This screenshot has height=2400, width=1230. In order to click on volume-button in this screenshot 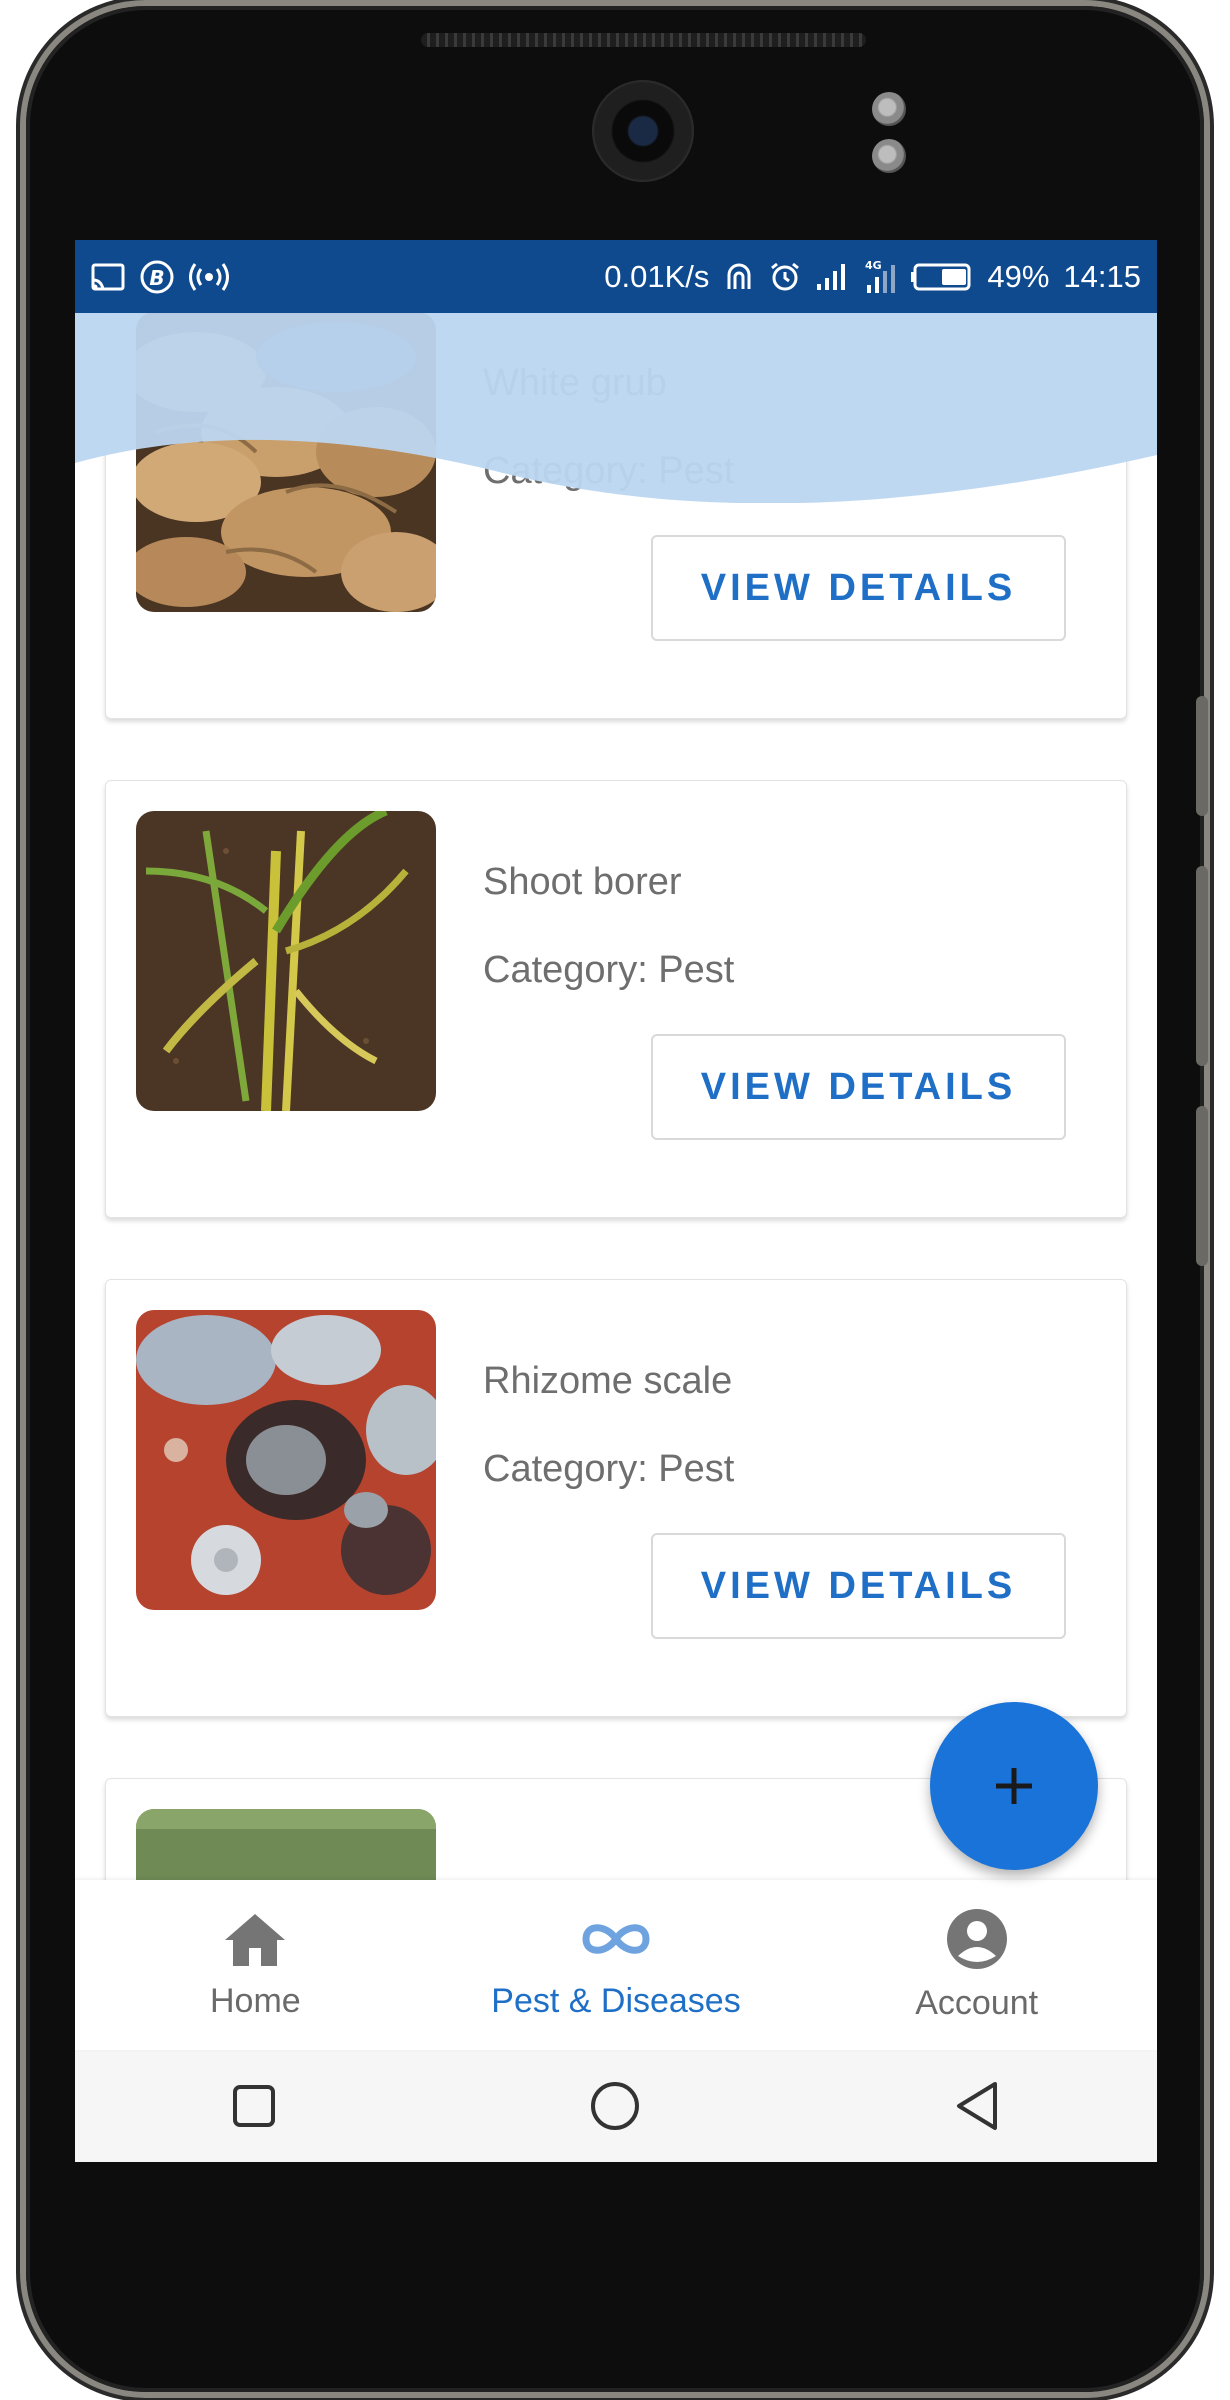, I will do `click(1202, 966)`.